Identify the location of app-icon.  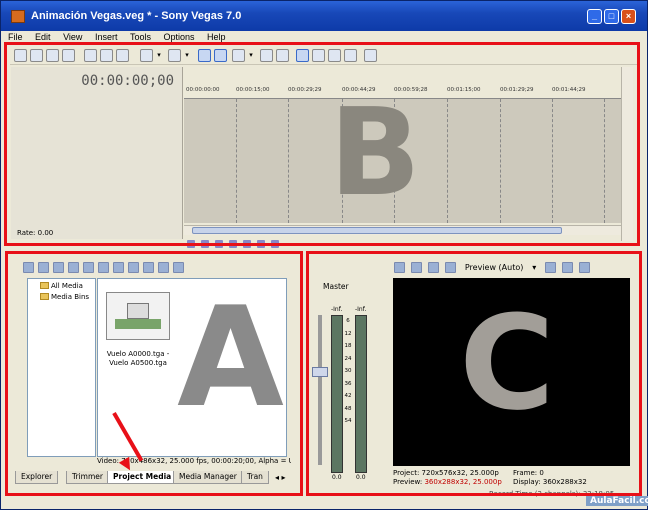
(18, 16).